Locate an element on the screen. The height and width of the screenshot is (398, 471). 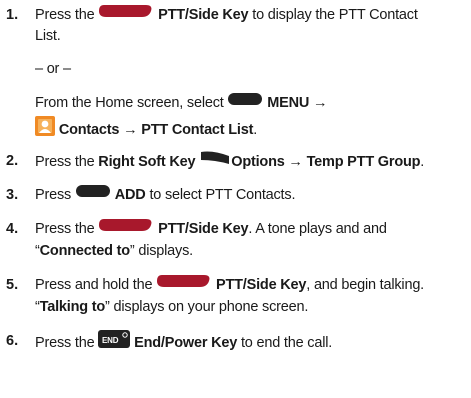
step-5-number: 5. is located at coordinates (12, 285).